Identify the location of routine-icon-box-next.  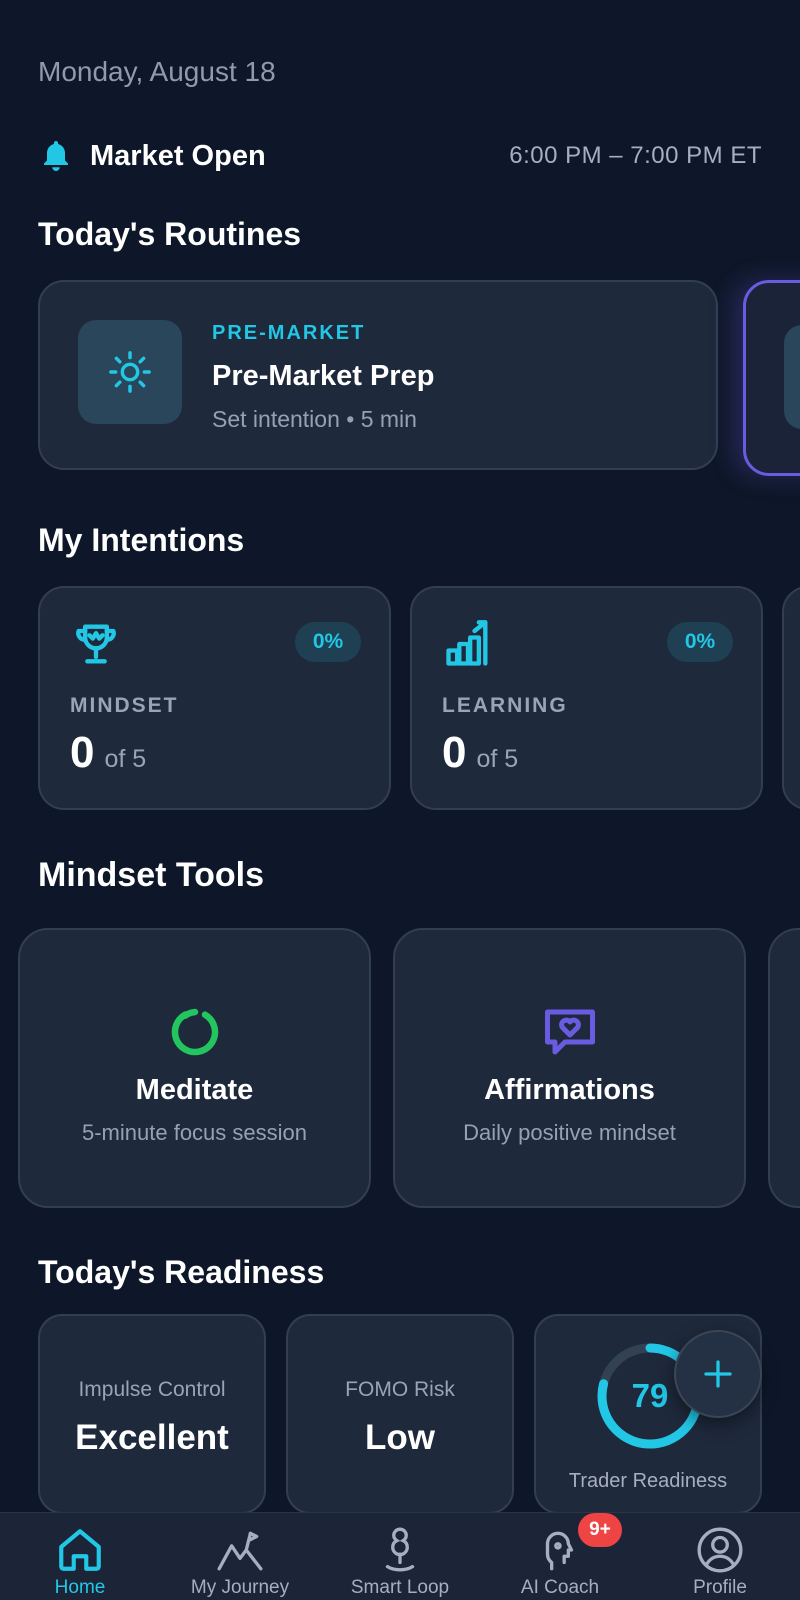
(792, 377).